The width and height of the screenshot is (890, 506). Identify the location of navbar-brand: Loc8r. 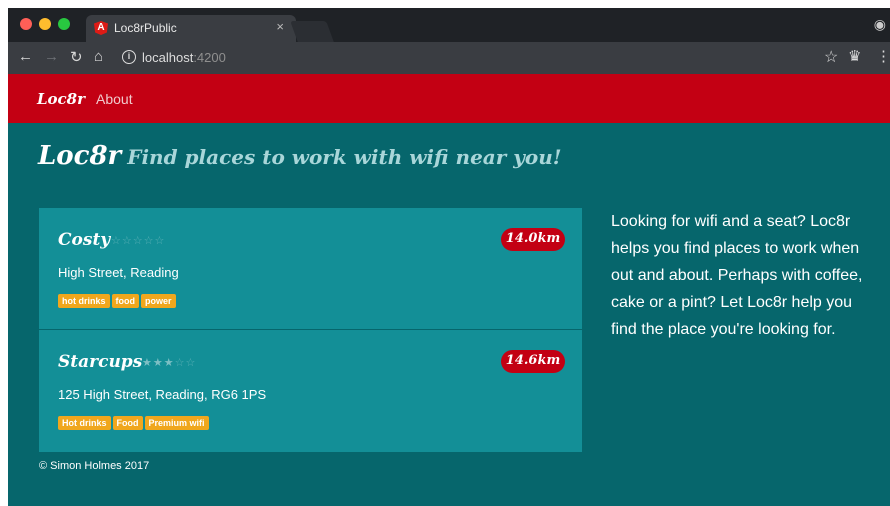
(61, 99).